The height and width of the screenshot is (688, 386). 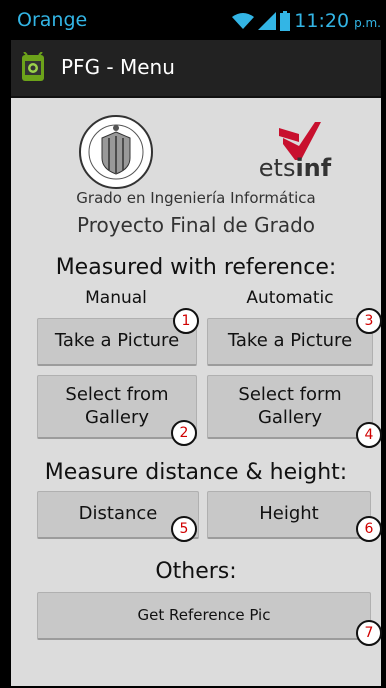 I want to click on signal-icon, so click(x=267, y=21).